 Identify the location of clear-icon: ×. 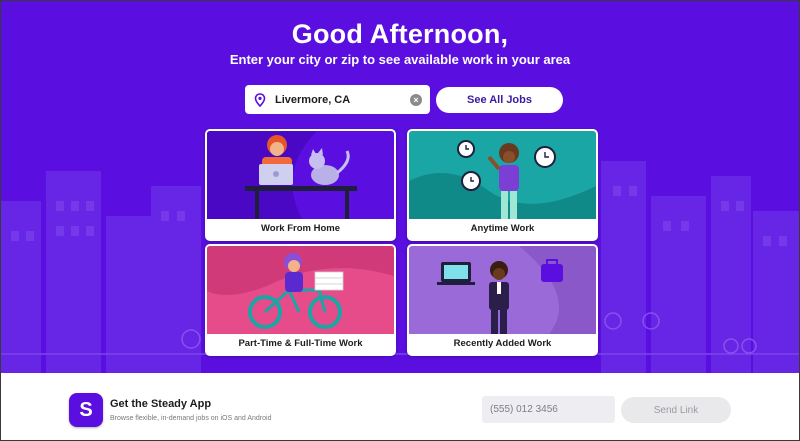
(416, 99).